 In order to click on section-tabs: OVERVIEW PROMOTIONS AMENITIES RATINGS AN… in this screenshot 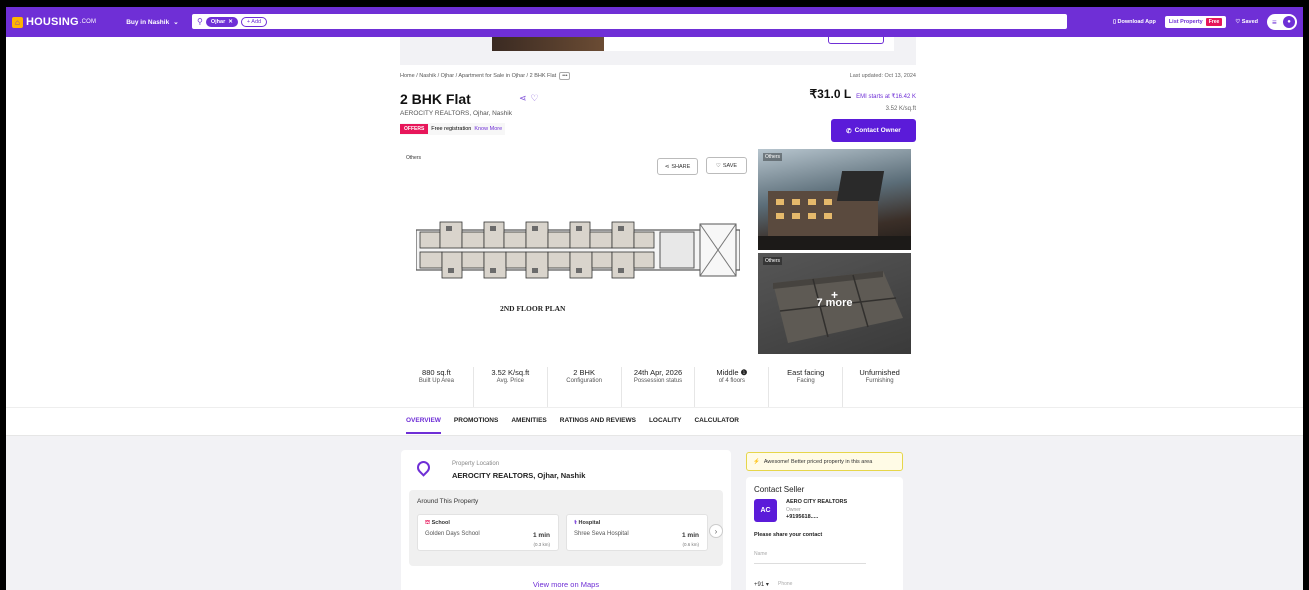, I will do `click(572, 425)`.